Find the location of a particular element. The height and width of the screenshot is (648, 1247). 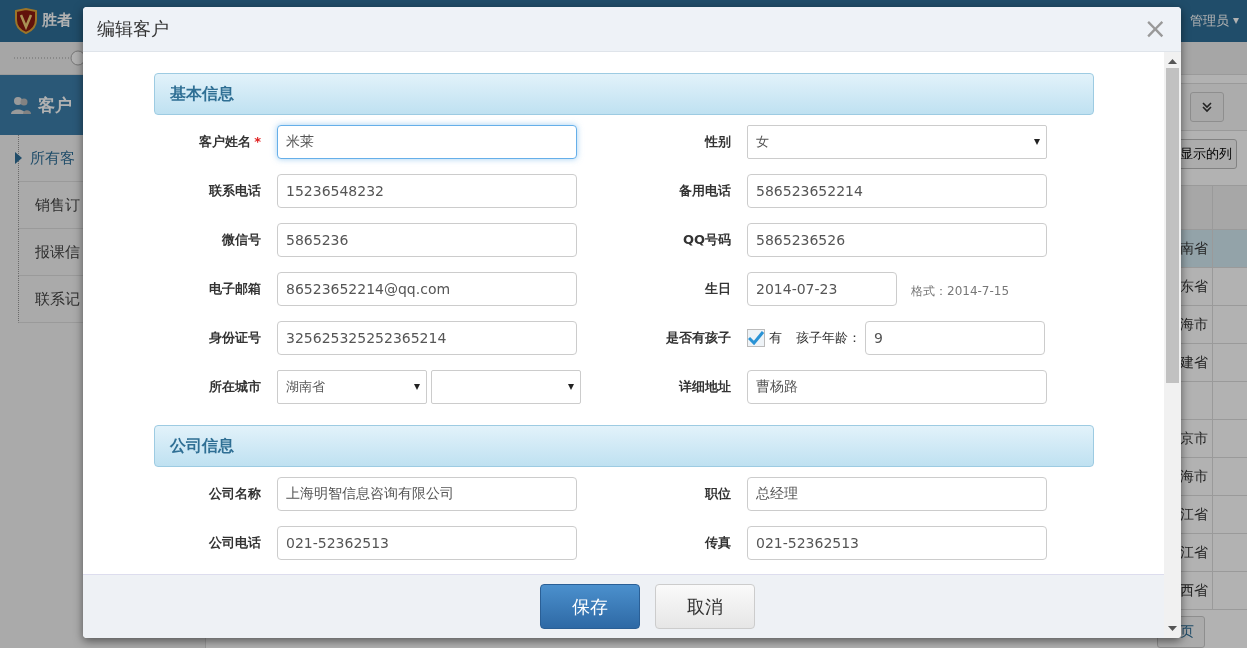

field-label: 公司电话 is located at coordinates (234, 543).